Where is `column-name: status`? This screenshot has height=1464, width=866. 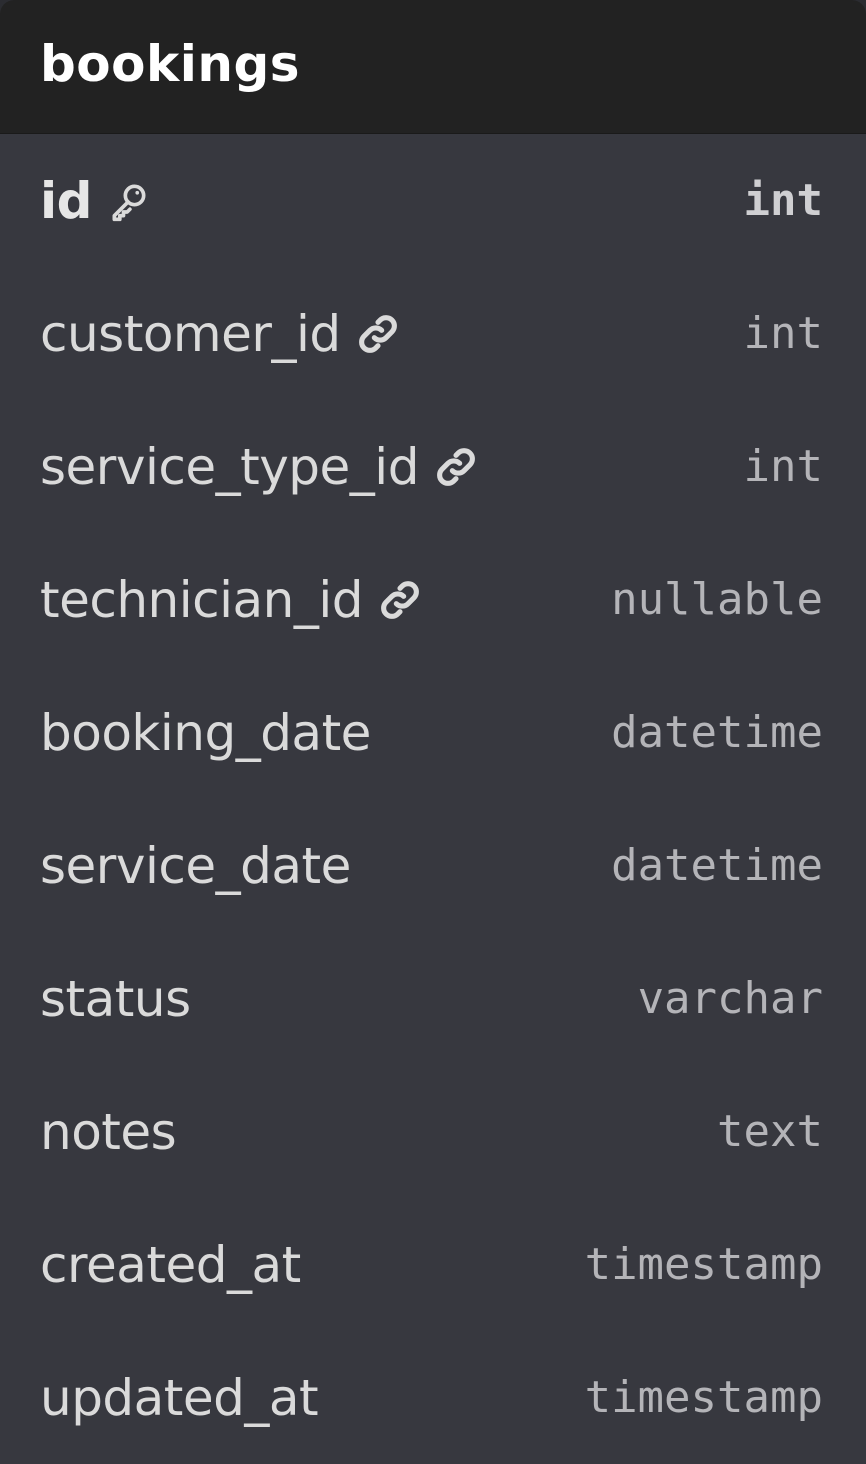 column-name: status is located at coordinates (115, 998).